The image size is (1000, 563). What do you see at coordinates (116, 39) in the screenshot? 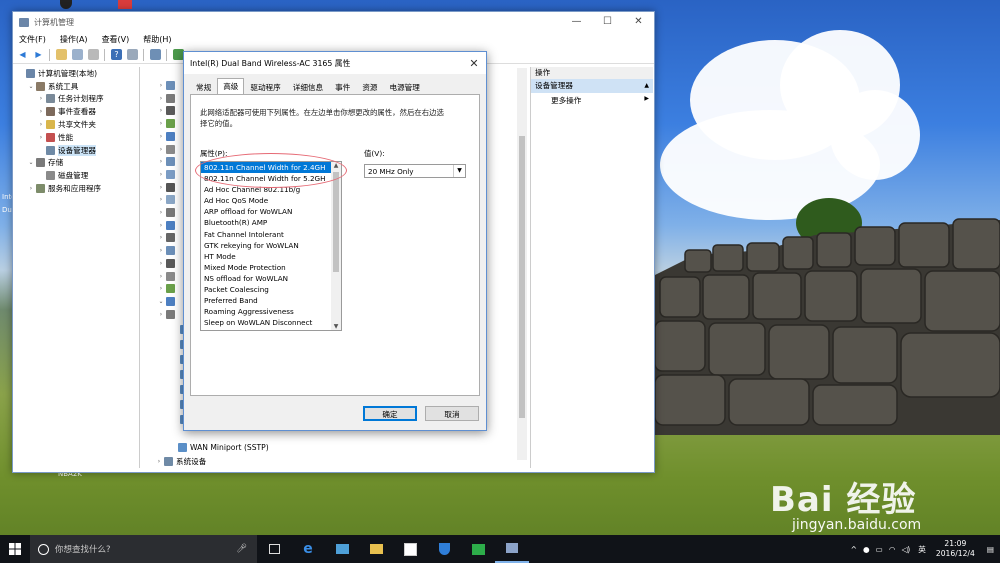
I see `menu-view: 查看(V)` at bounding box center [116, 39].